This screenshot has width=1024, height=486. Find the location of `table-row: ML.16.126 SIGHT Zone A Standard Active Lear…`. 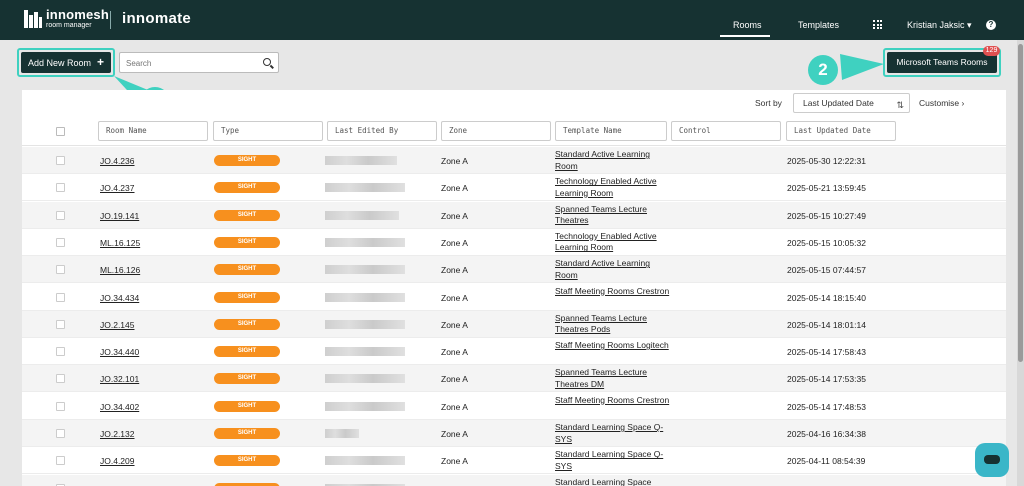

table-row: ML.16.126 SIGHT Zone A Standard Active Lear… is located at coordinates (514, 270).